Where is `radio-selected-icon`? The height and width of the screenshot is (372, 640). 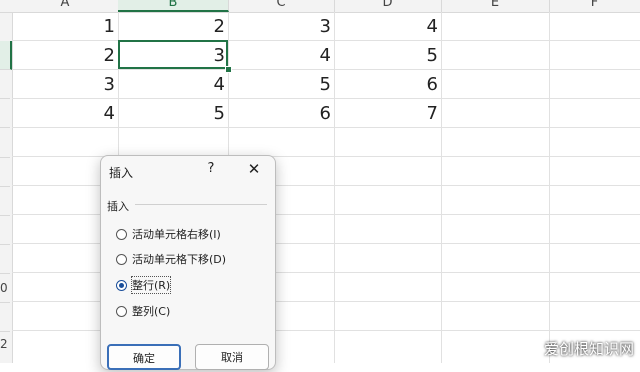
radio-selected-icon is located at coordinates (121, 285).